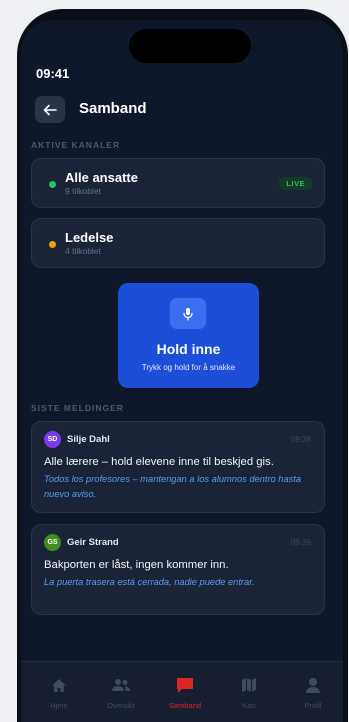 Image resolution: width=349 pixels, height=722 pixels. Describe the element at coordinates (178, 183) in the screenshot. I see `channel-alle-ansatte: Alle ansatte 9 tilkoblet LIVE` at that location.